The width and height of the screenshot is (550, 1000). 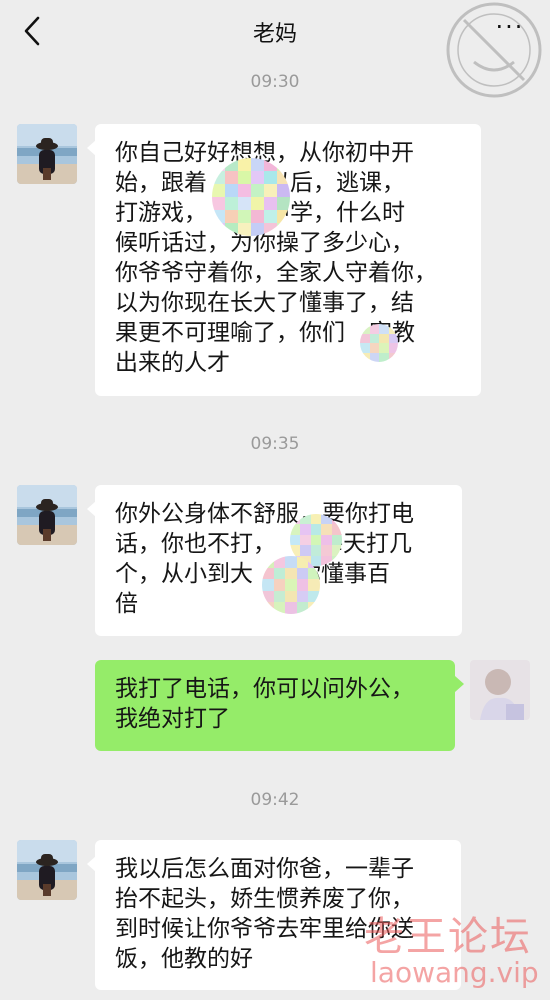 I want to click on circular-stamp-logo, so click(x=494, y=50).